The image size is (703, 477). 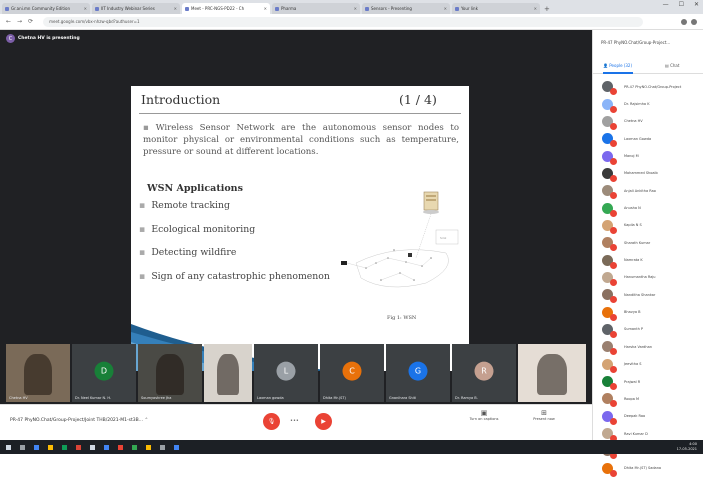 I want to click on minimize-icon: —, so click(x=666, y=4).